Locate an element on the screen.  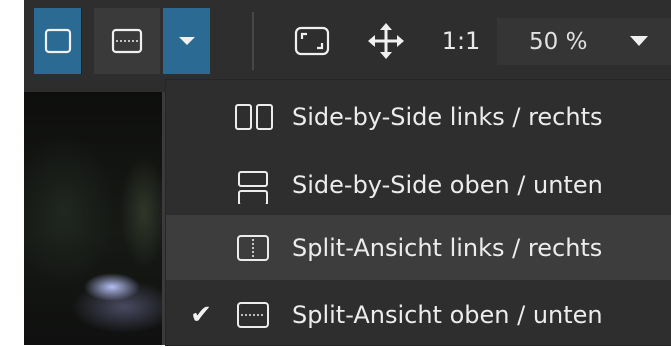
split-view-button is located at coordinates (127, 41).